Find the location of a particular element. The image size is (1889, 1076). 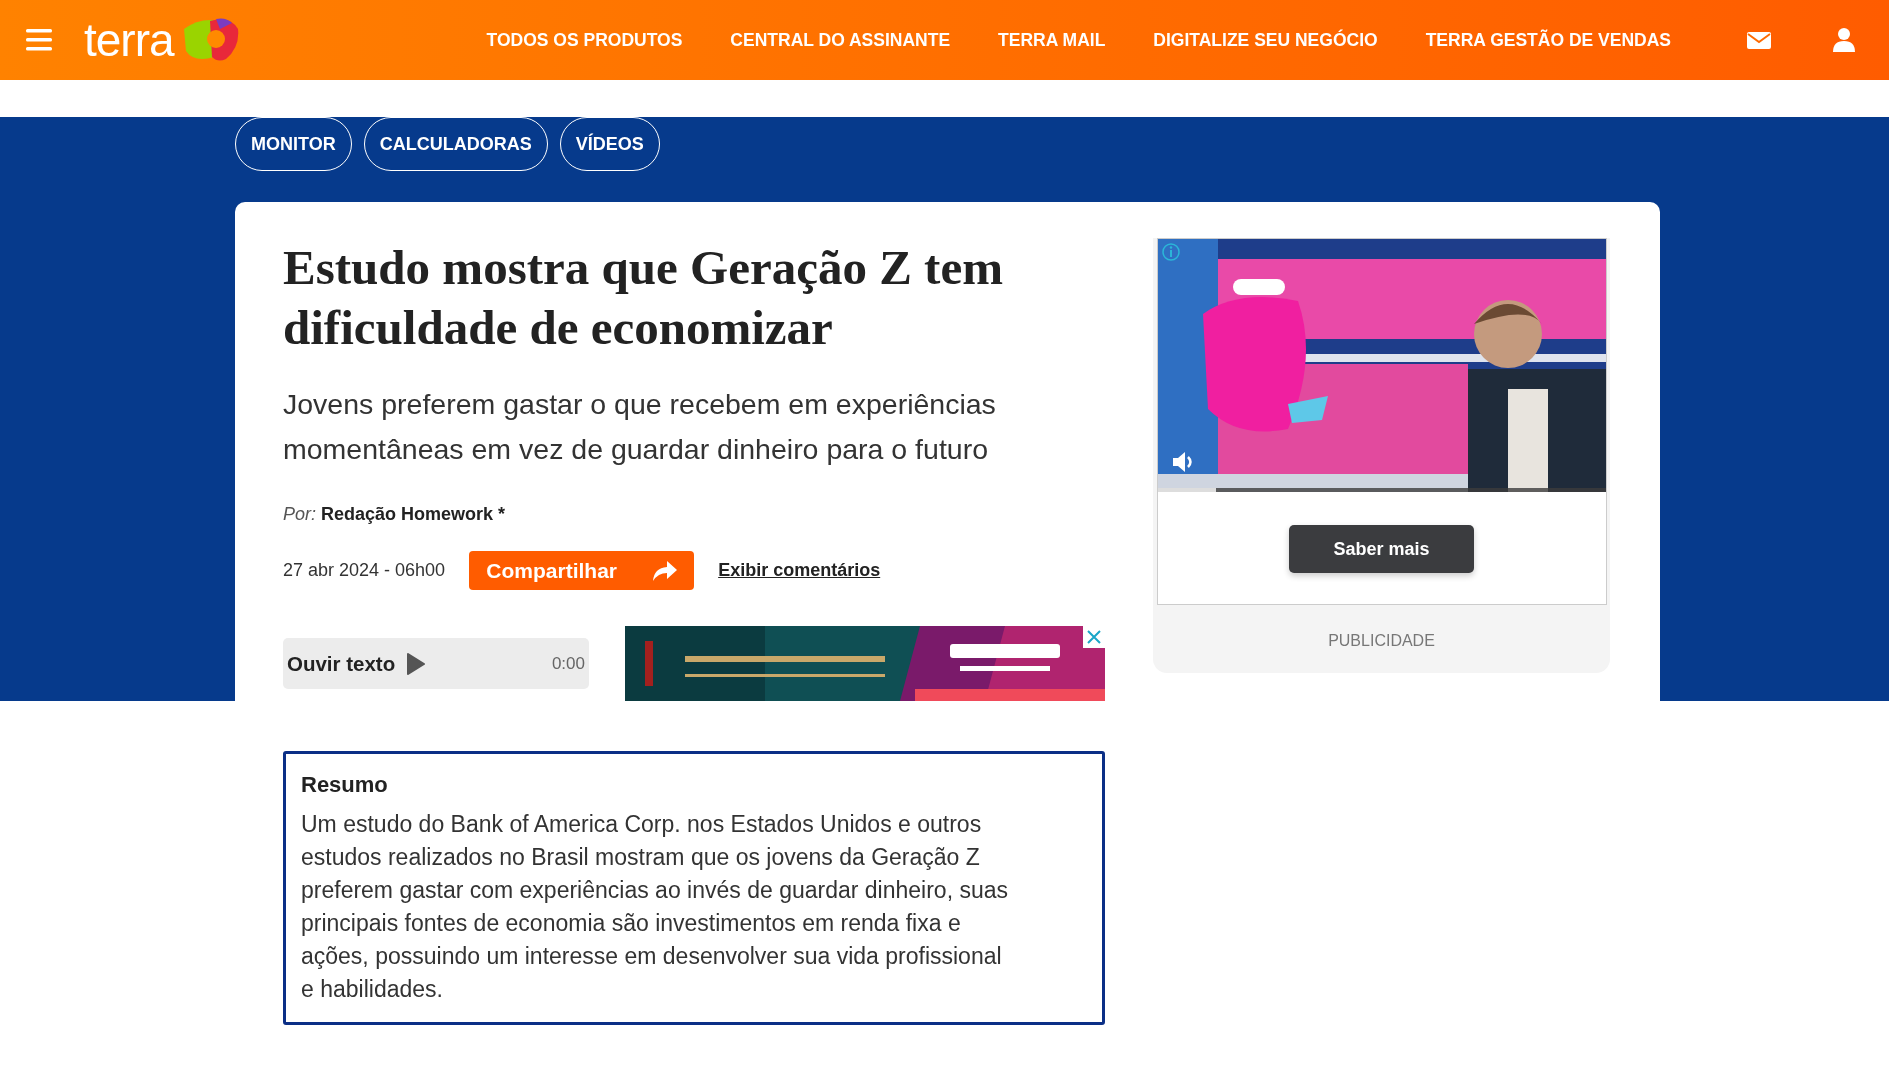

logo: terra is located at coordinates (129, 40).